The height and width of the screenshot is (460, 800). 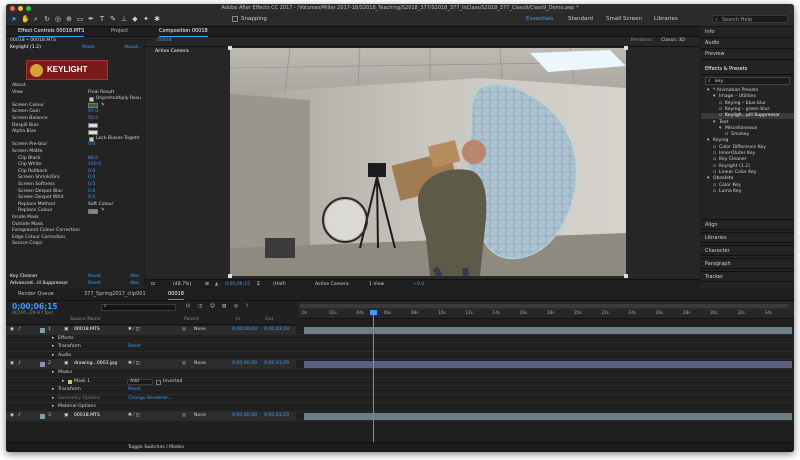 What do you see at coordinates (75, 244) in the screenshot?
I see `effect-property-row: Source Crops` at bounding box center [75, 244].